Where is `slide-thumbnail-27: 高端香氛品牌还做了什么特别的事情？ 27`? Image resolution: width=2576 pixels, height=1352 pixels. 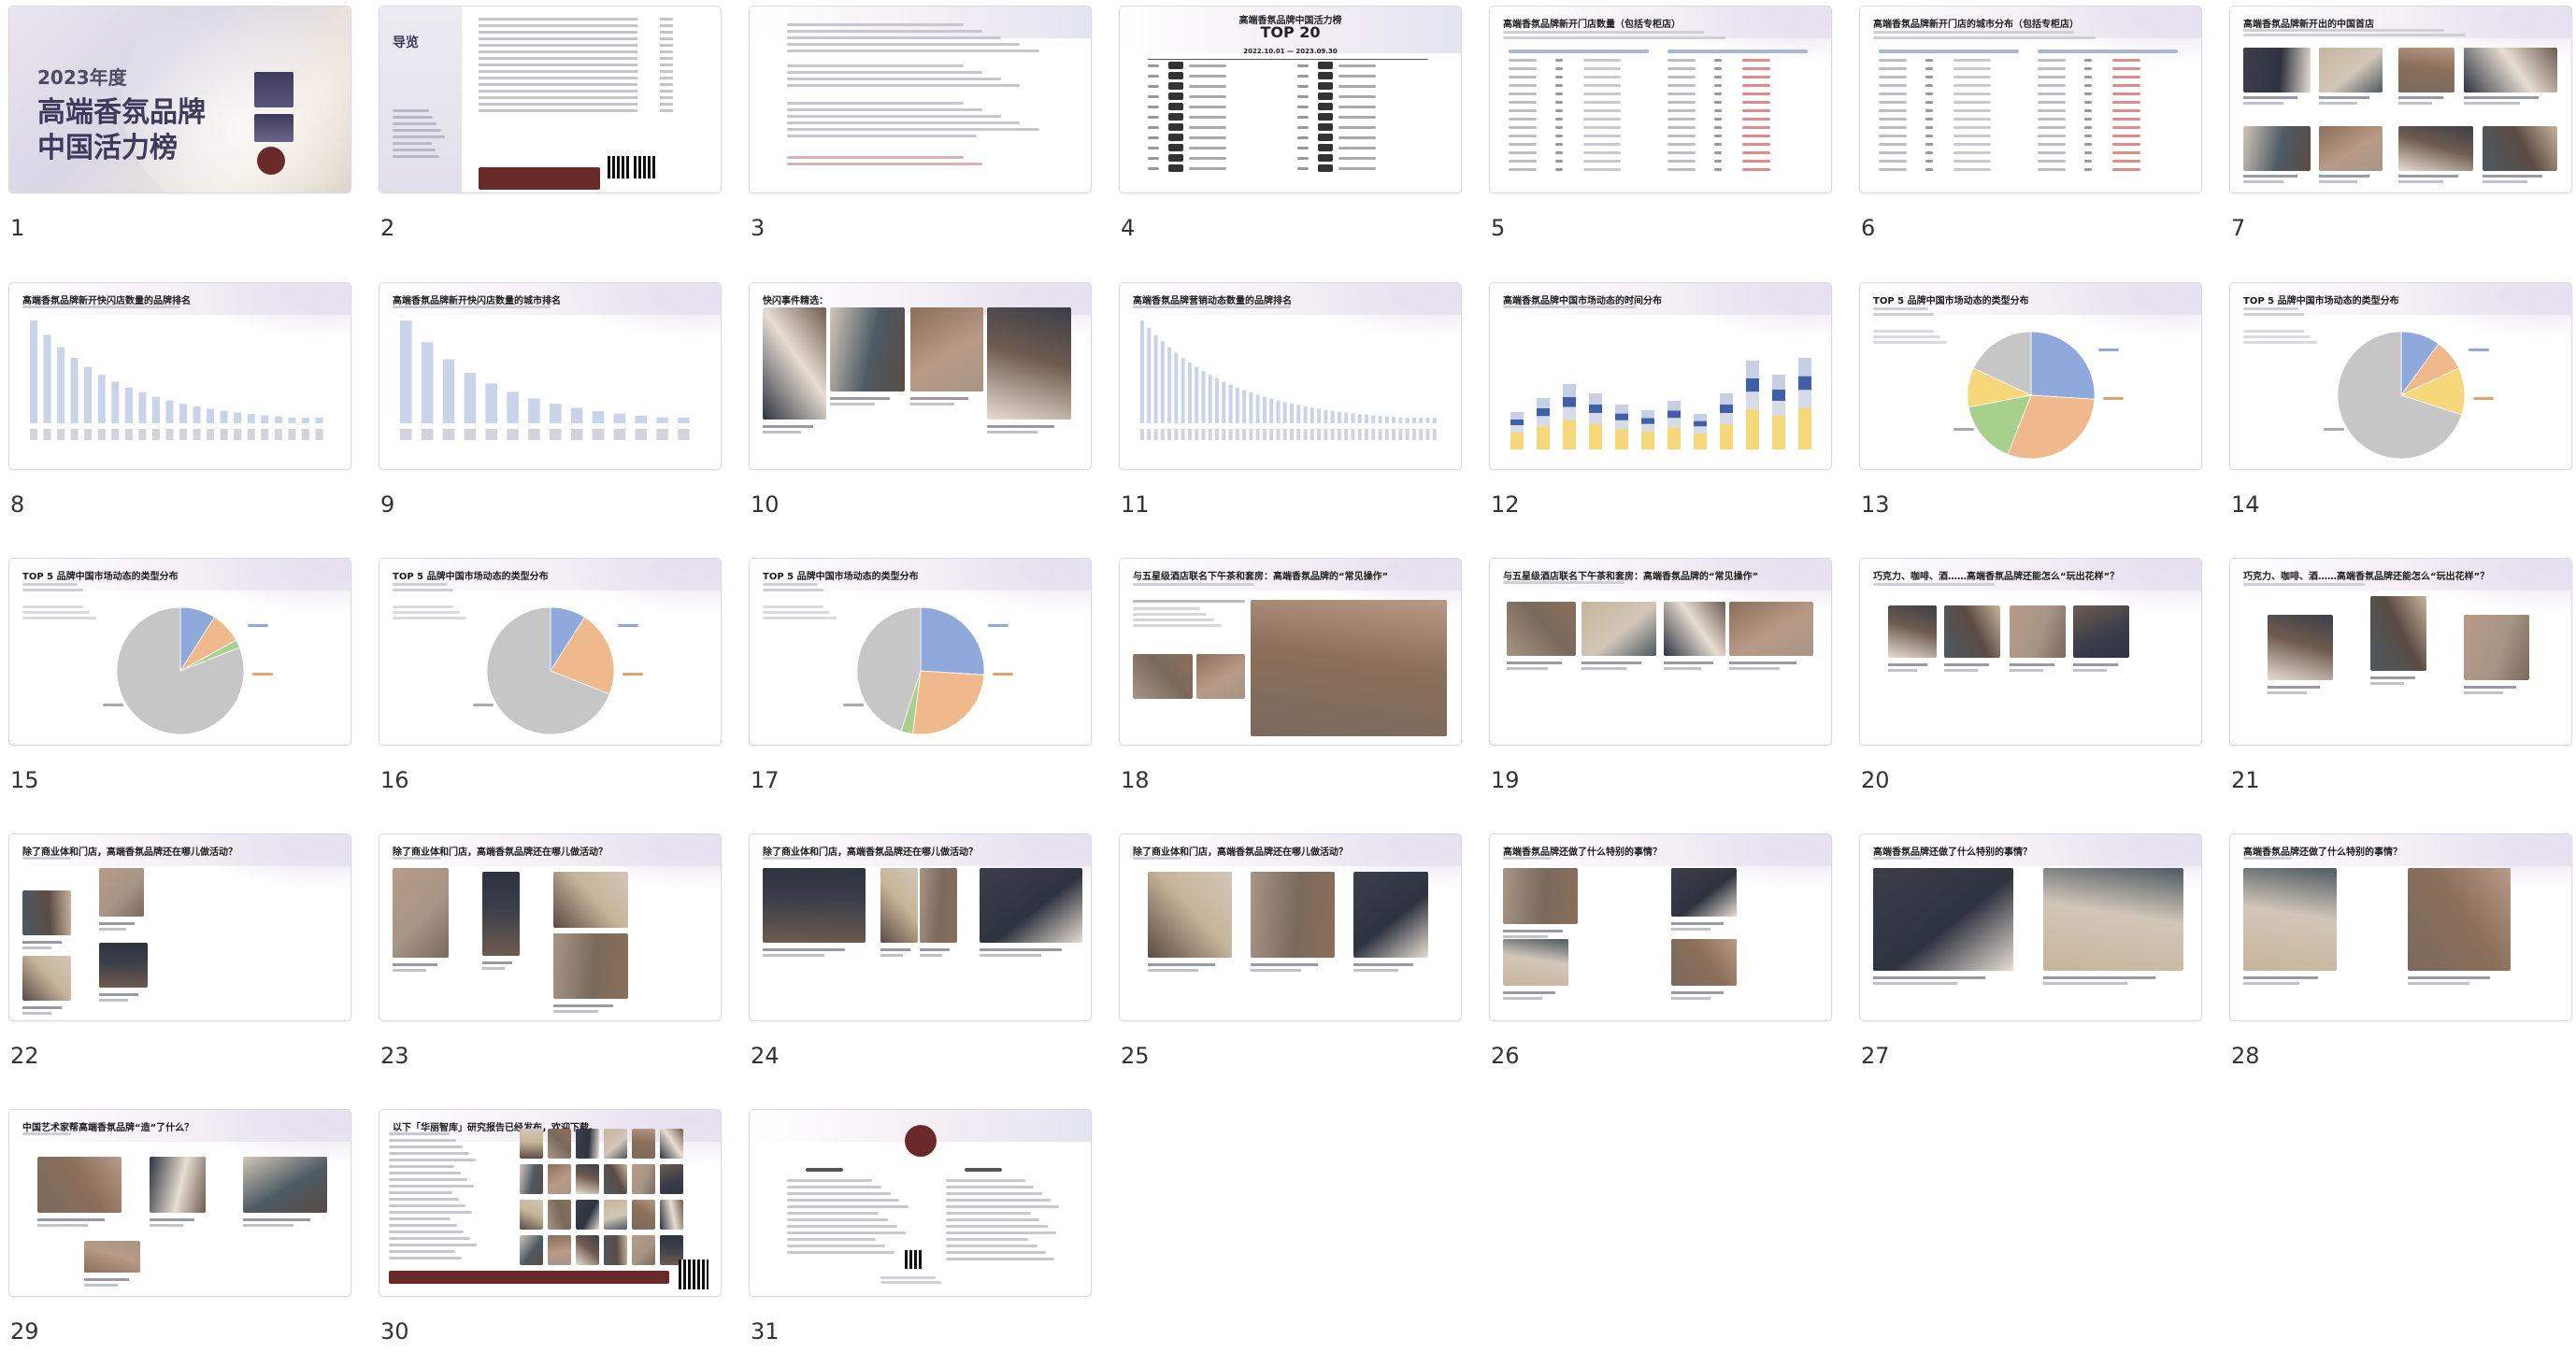
slide-thumbnail-27: 高端香氛品牌还做了什么特别的事情？ 27 is located at coordinates (2030, 955).